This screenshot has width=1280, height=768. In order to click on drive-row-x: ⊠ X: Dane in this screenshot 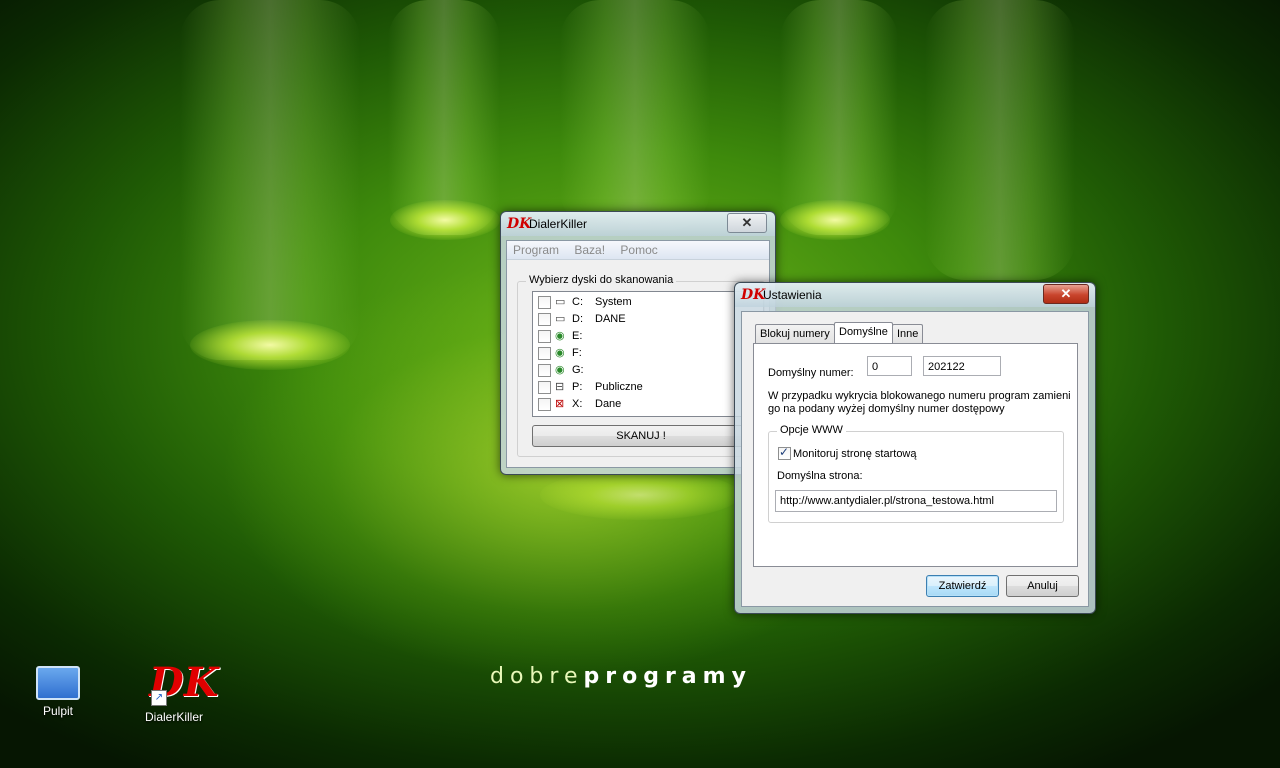, I will do `click(648, 404)`.